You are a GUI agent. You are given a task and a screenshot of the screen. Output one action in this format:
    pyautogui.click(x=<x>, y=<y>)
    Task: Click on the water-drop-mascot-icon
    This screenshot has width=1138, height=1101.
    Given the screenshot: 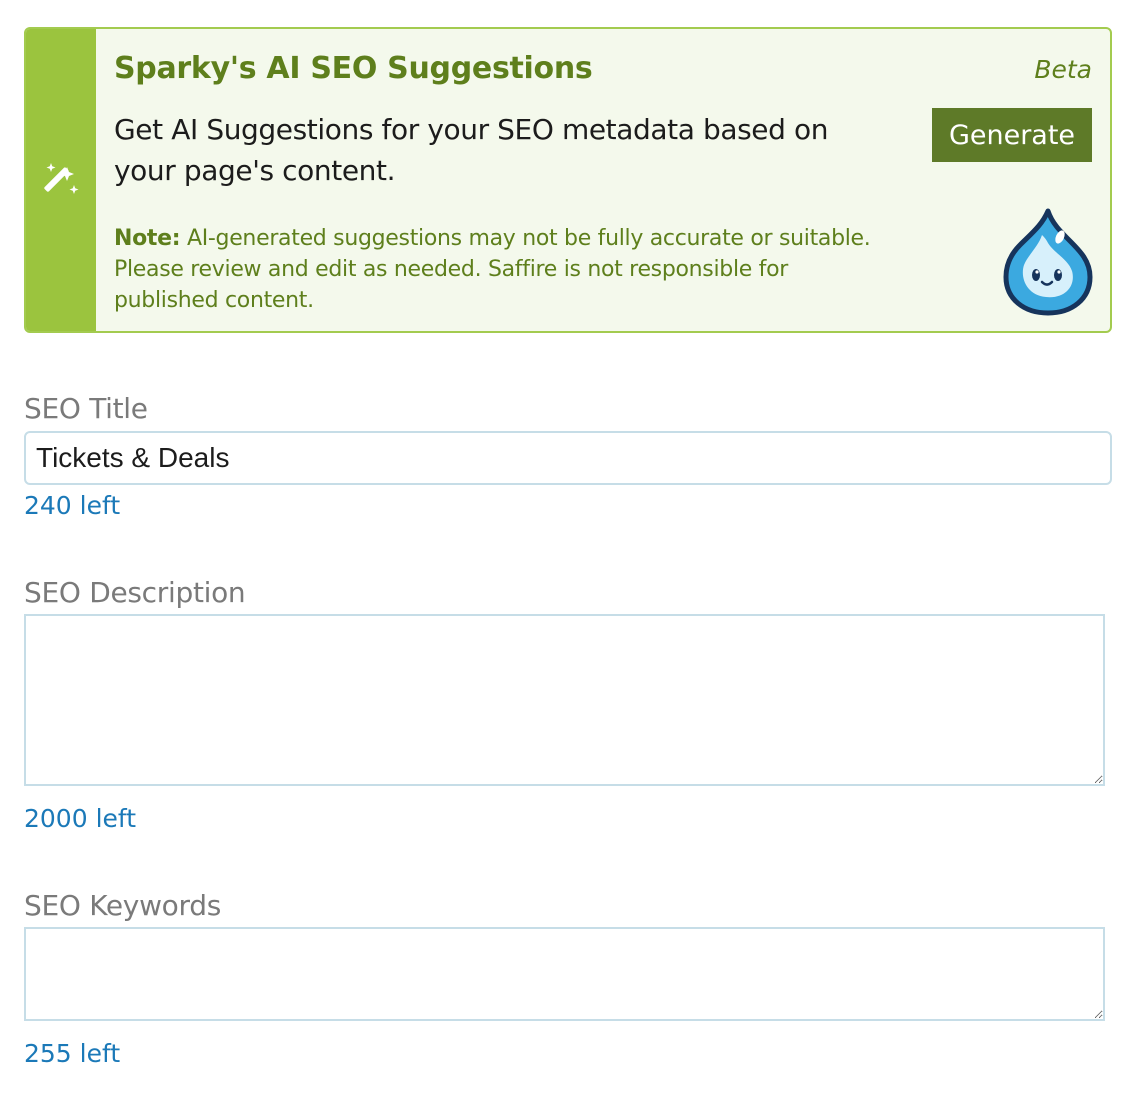 What is the action you would take?
    pyautogui.click(x=1048, y=262)
    